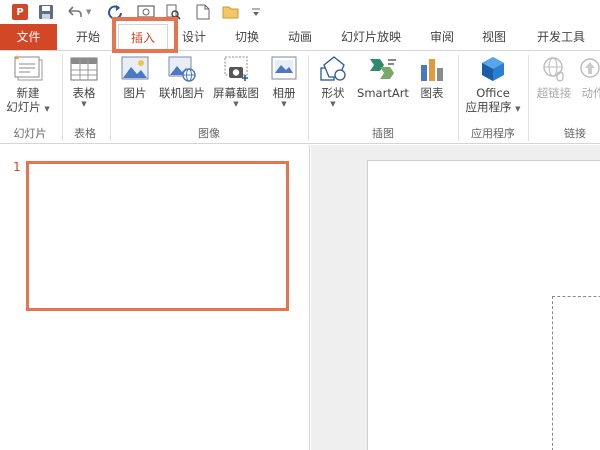  Describe the element at coordinates (442, 37) in the screenshot. I see `tab-review: 审阅` at that location.